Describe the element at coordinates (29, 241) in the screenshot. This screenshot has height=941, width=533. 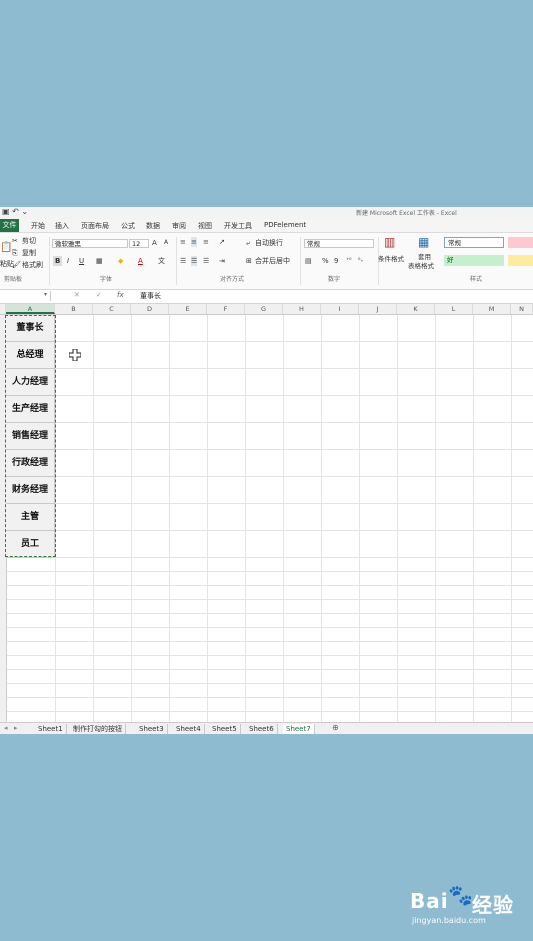
I see `cut-button: 剪切` at that location.